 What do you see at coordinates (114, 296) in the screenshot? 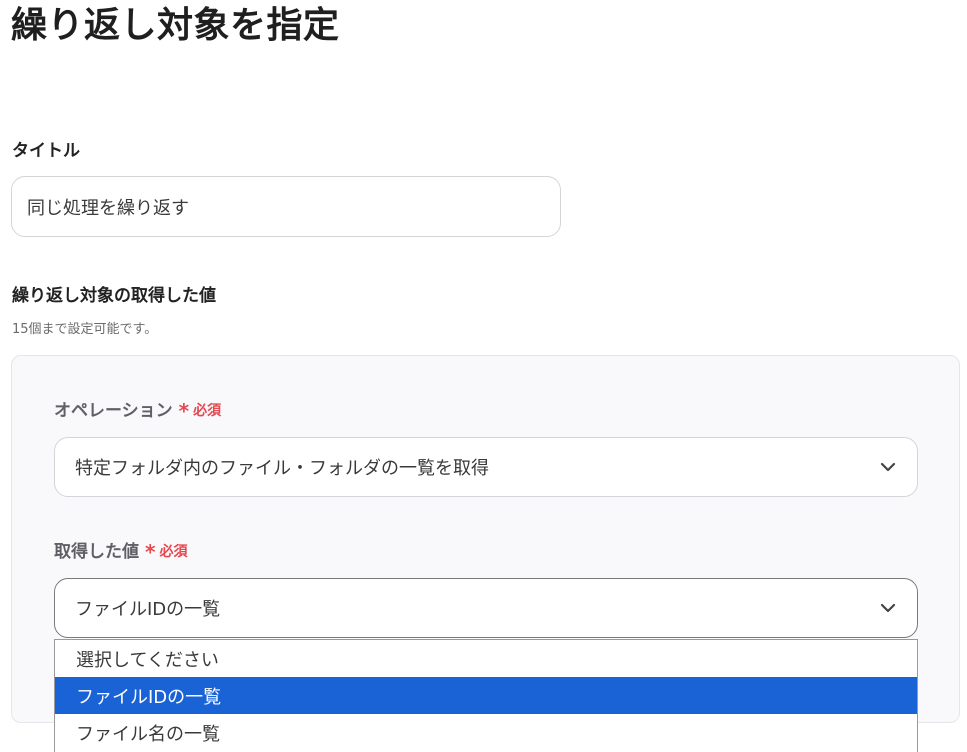
I see `target-label: 繰り返し対象の取得した値` at bounding box center [114, 296].